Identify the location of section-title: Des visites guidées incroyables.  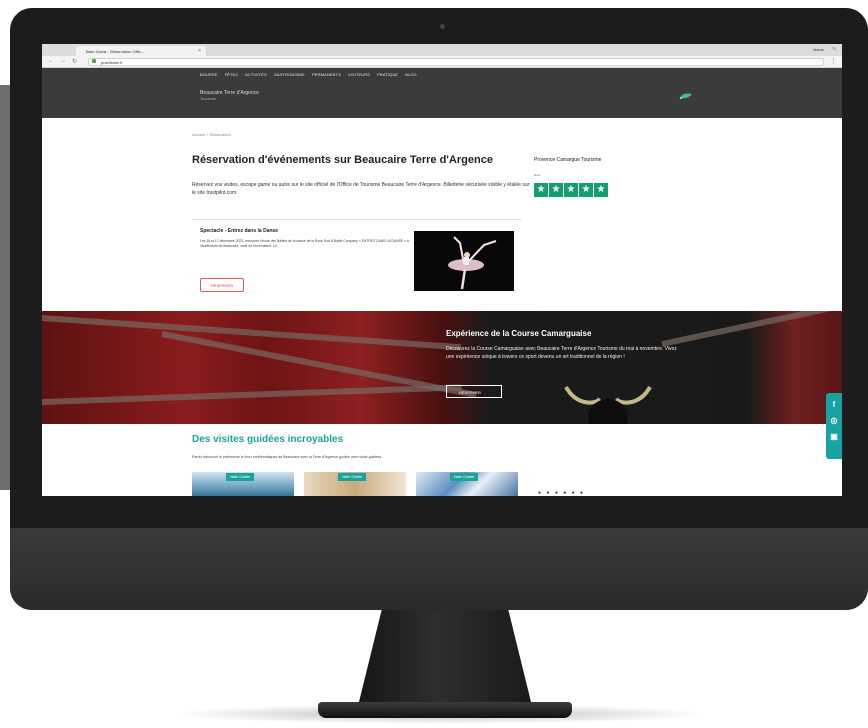
(268, 439).